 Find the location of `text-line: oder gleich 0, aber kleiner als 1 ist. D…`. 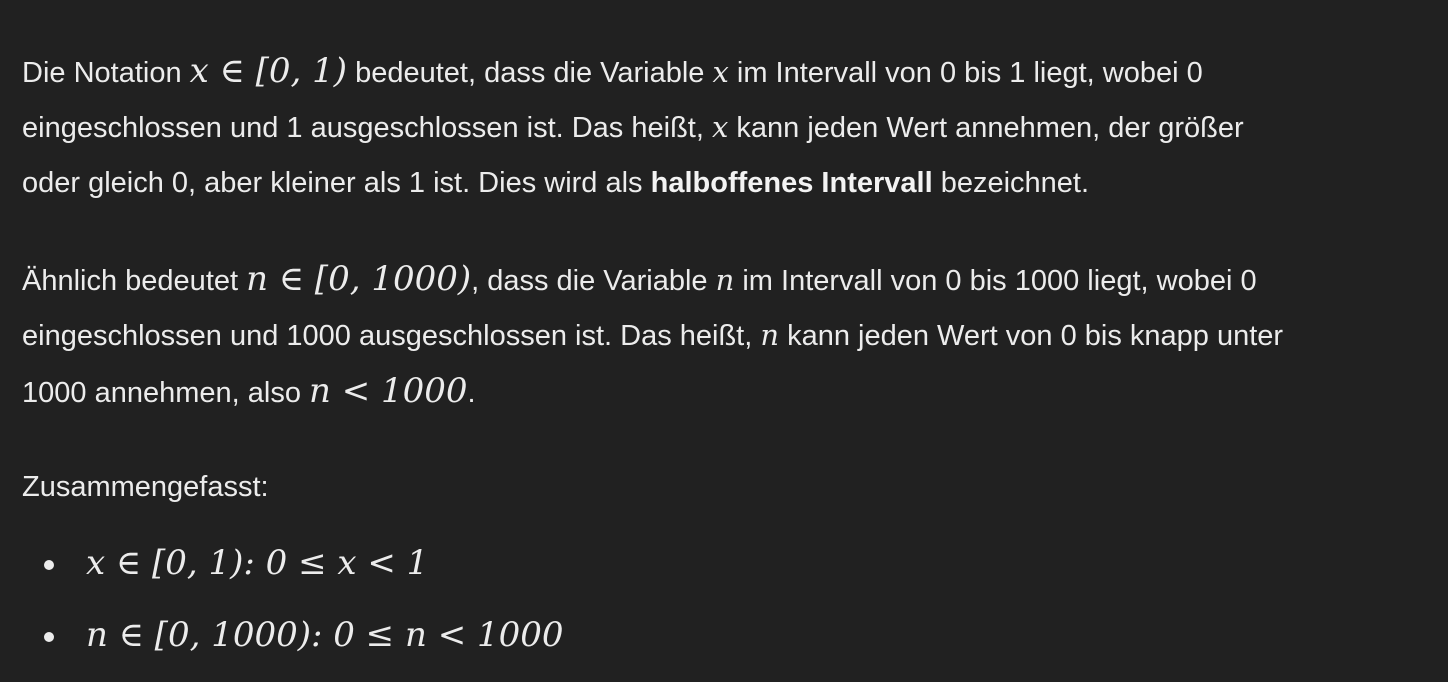

text-line: oder gleich 0, aber kleiner als 1 ist. D… is located at coordinates (556, 183).